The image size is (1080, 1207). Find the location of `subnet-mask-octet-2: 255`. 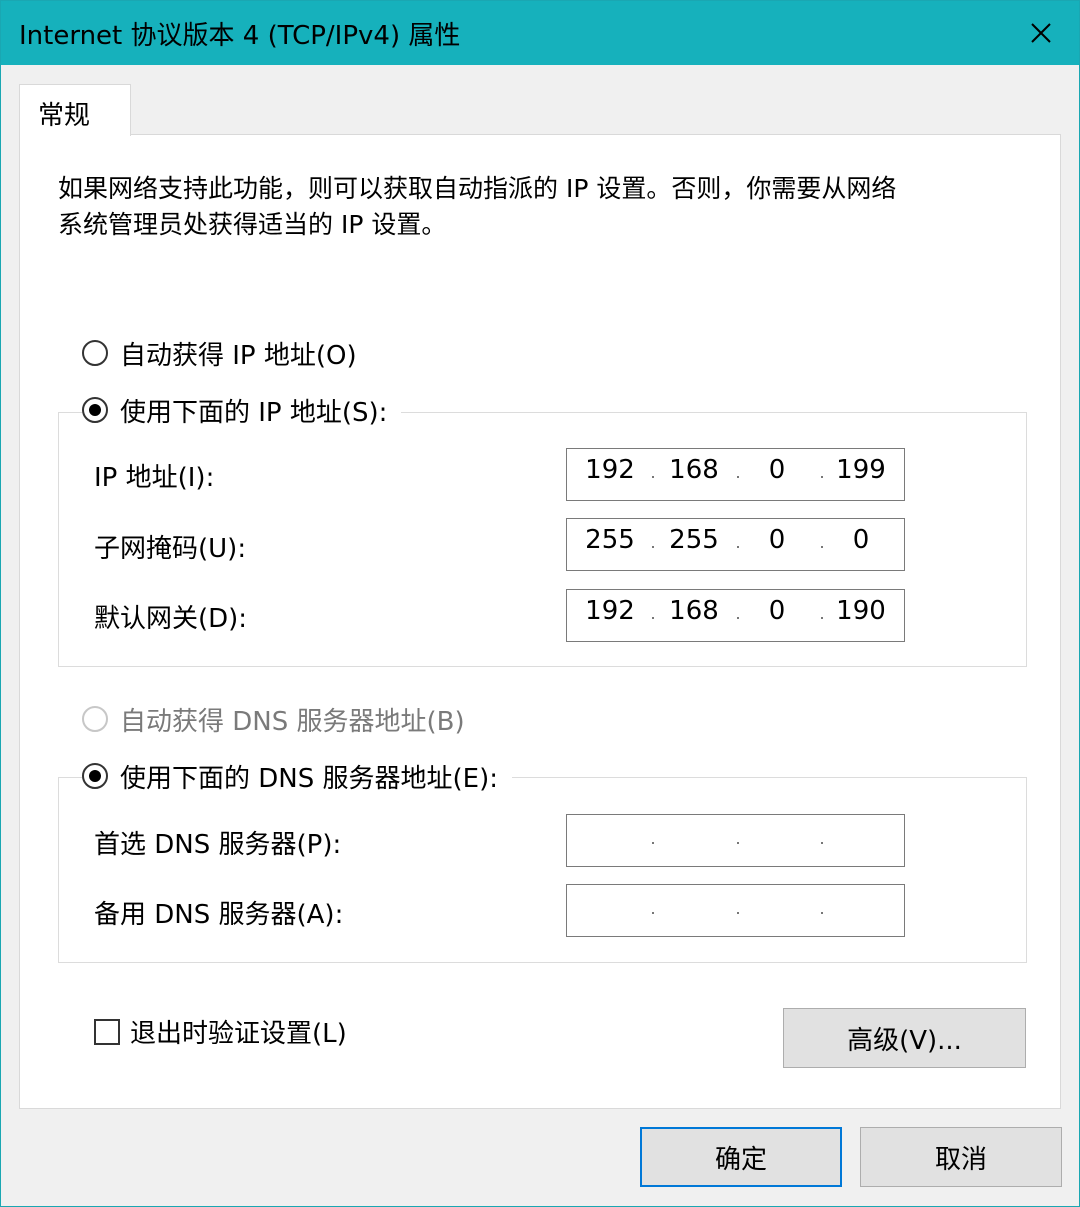

subnet-mask-octet-2: 255 is located at coordinates (694, 540).